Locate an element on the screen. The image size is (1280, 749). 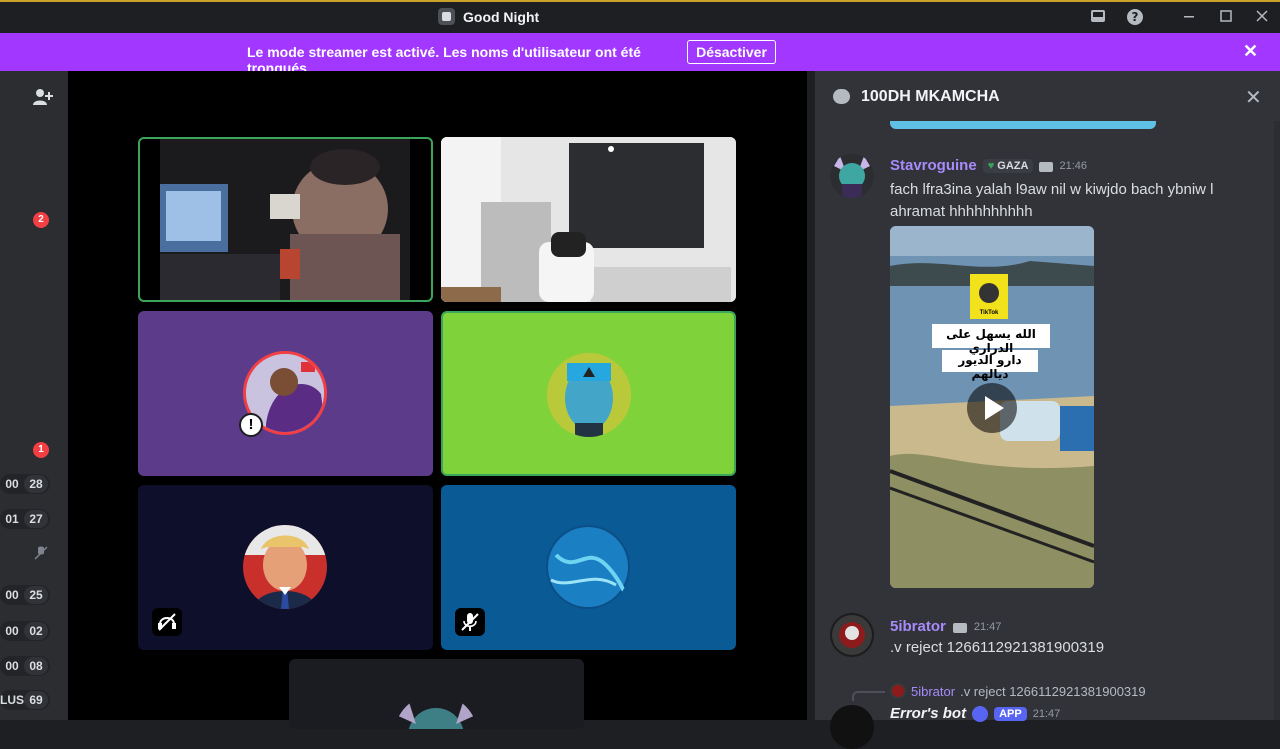
timer-pill: 00 25 is located at coordinates (25, 595).